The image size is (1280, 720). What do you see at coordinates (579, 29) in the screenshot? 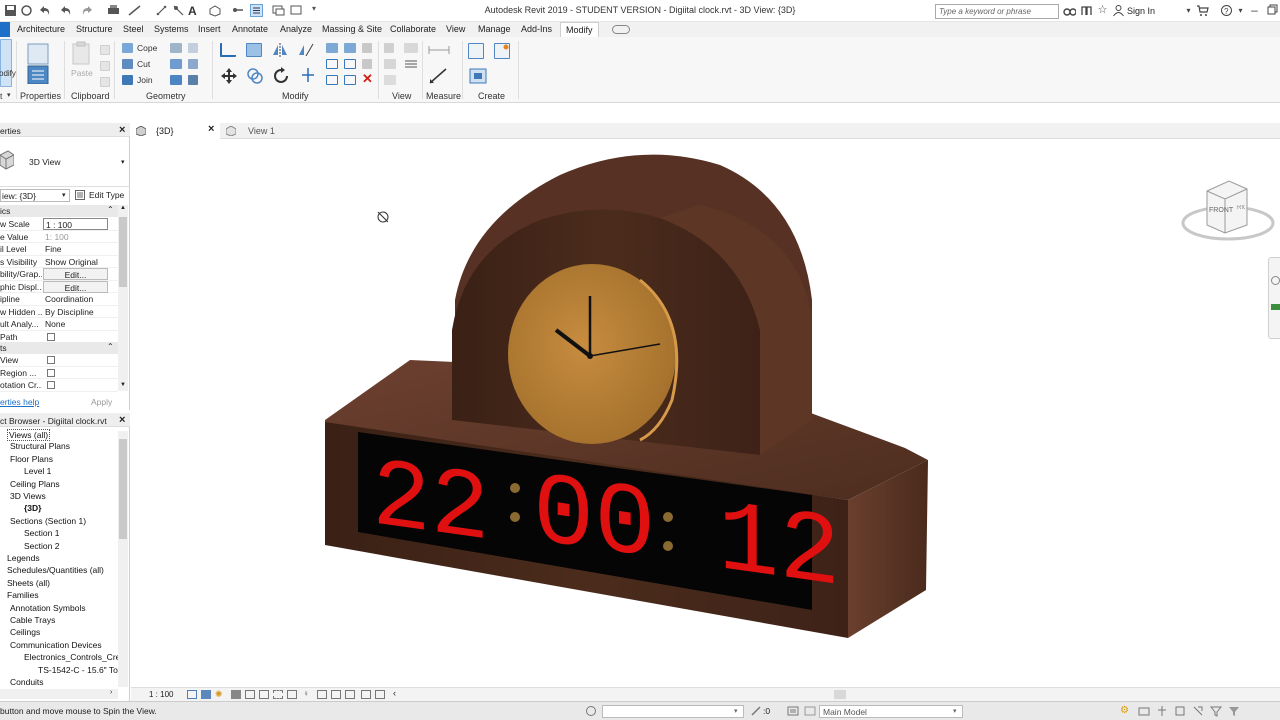
I see `tab-modify: Modify` at bounding box center [579, 29].